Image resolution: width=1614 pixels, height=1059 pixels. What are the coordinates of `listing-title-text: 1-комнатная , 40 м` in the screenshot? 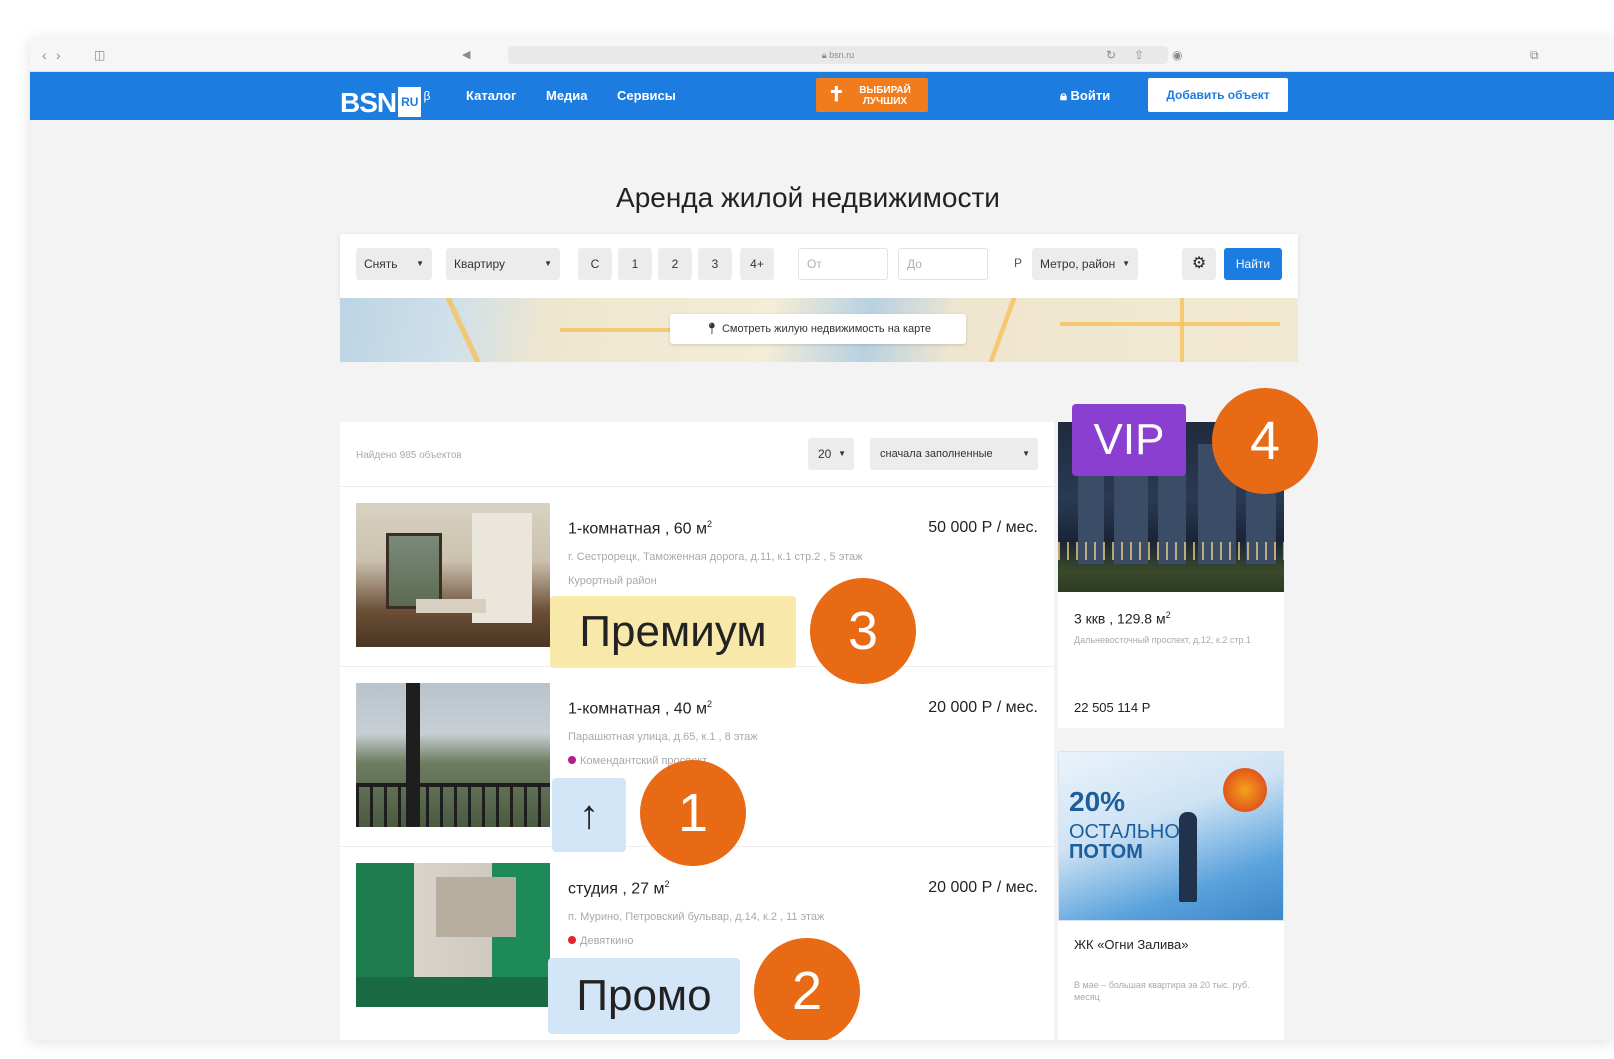 It's located at (637, 709).